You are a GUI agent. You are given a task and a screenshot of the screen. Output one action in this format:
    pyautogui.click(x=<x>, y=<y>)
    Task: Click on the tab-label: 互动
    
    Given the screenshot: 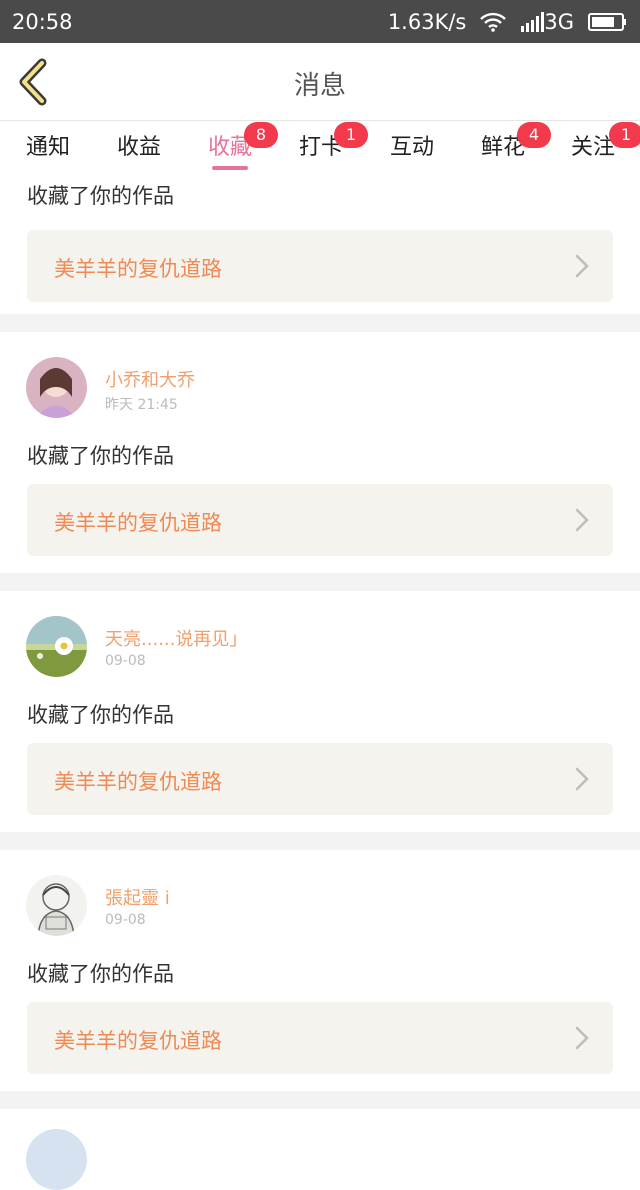 What is the action you would take?
    pyautogui.click(x=412, y=147)
    